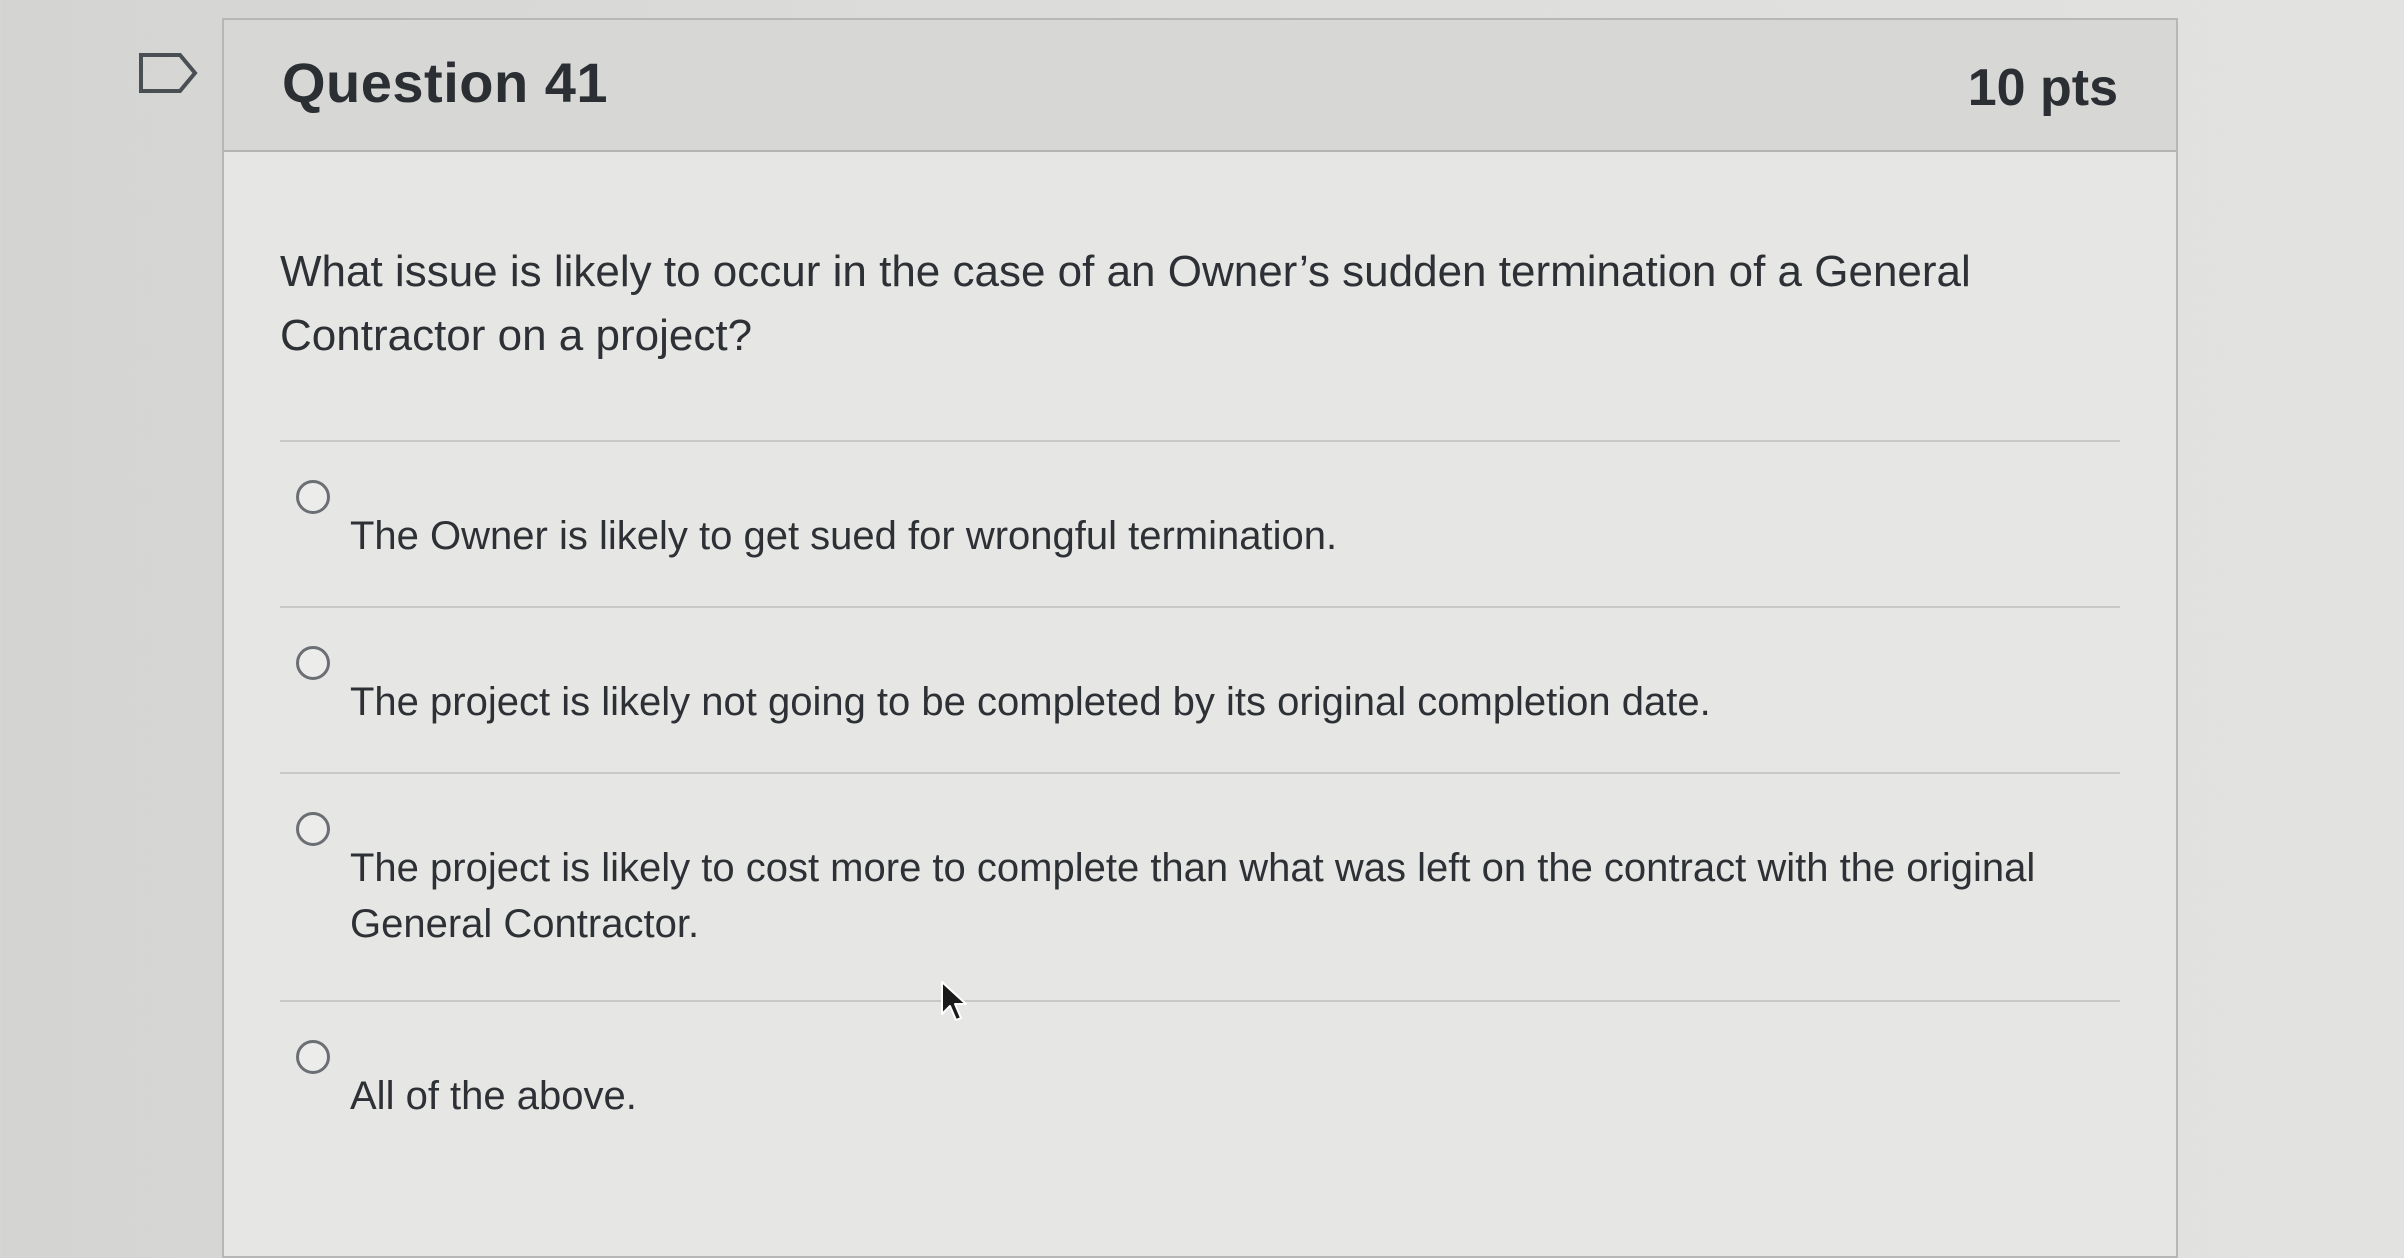  I want to click on answer-option-4: All of the above., so click(1200, 1084).